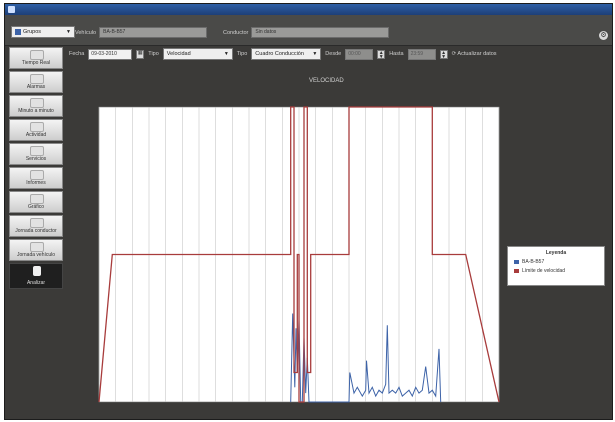 This screenshot has height=422, width=615. What do you see at coordinates (474, 54) in the screenshot?
I see `refresh-button: ⟳ Actualizar datos` at bounding box center [474, 54].